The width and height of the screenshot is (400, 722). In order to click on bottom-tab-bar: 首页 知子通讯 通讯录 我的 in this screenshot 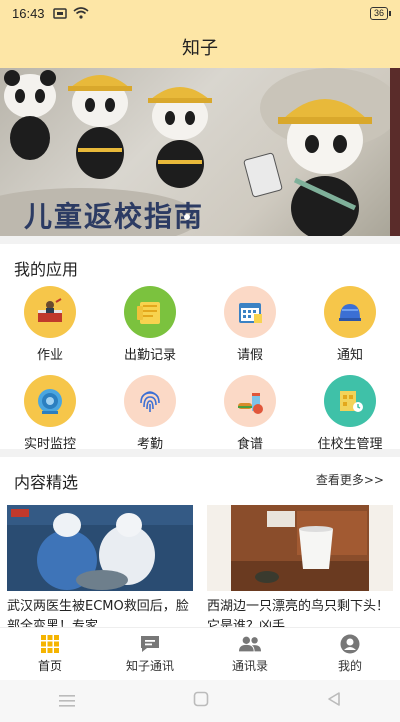, I will do `click(200, 653)`.